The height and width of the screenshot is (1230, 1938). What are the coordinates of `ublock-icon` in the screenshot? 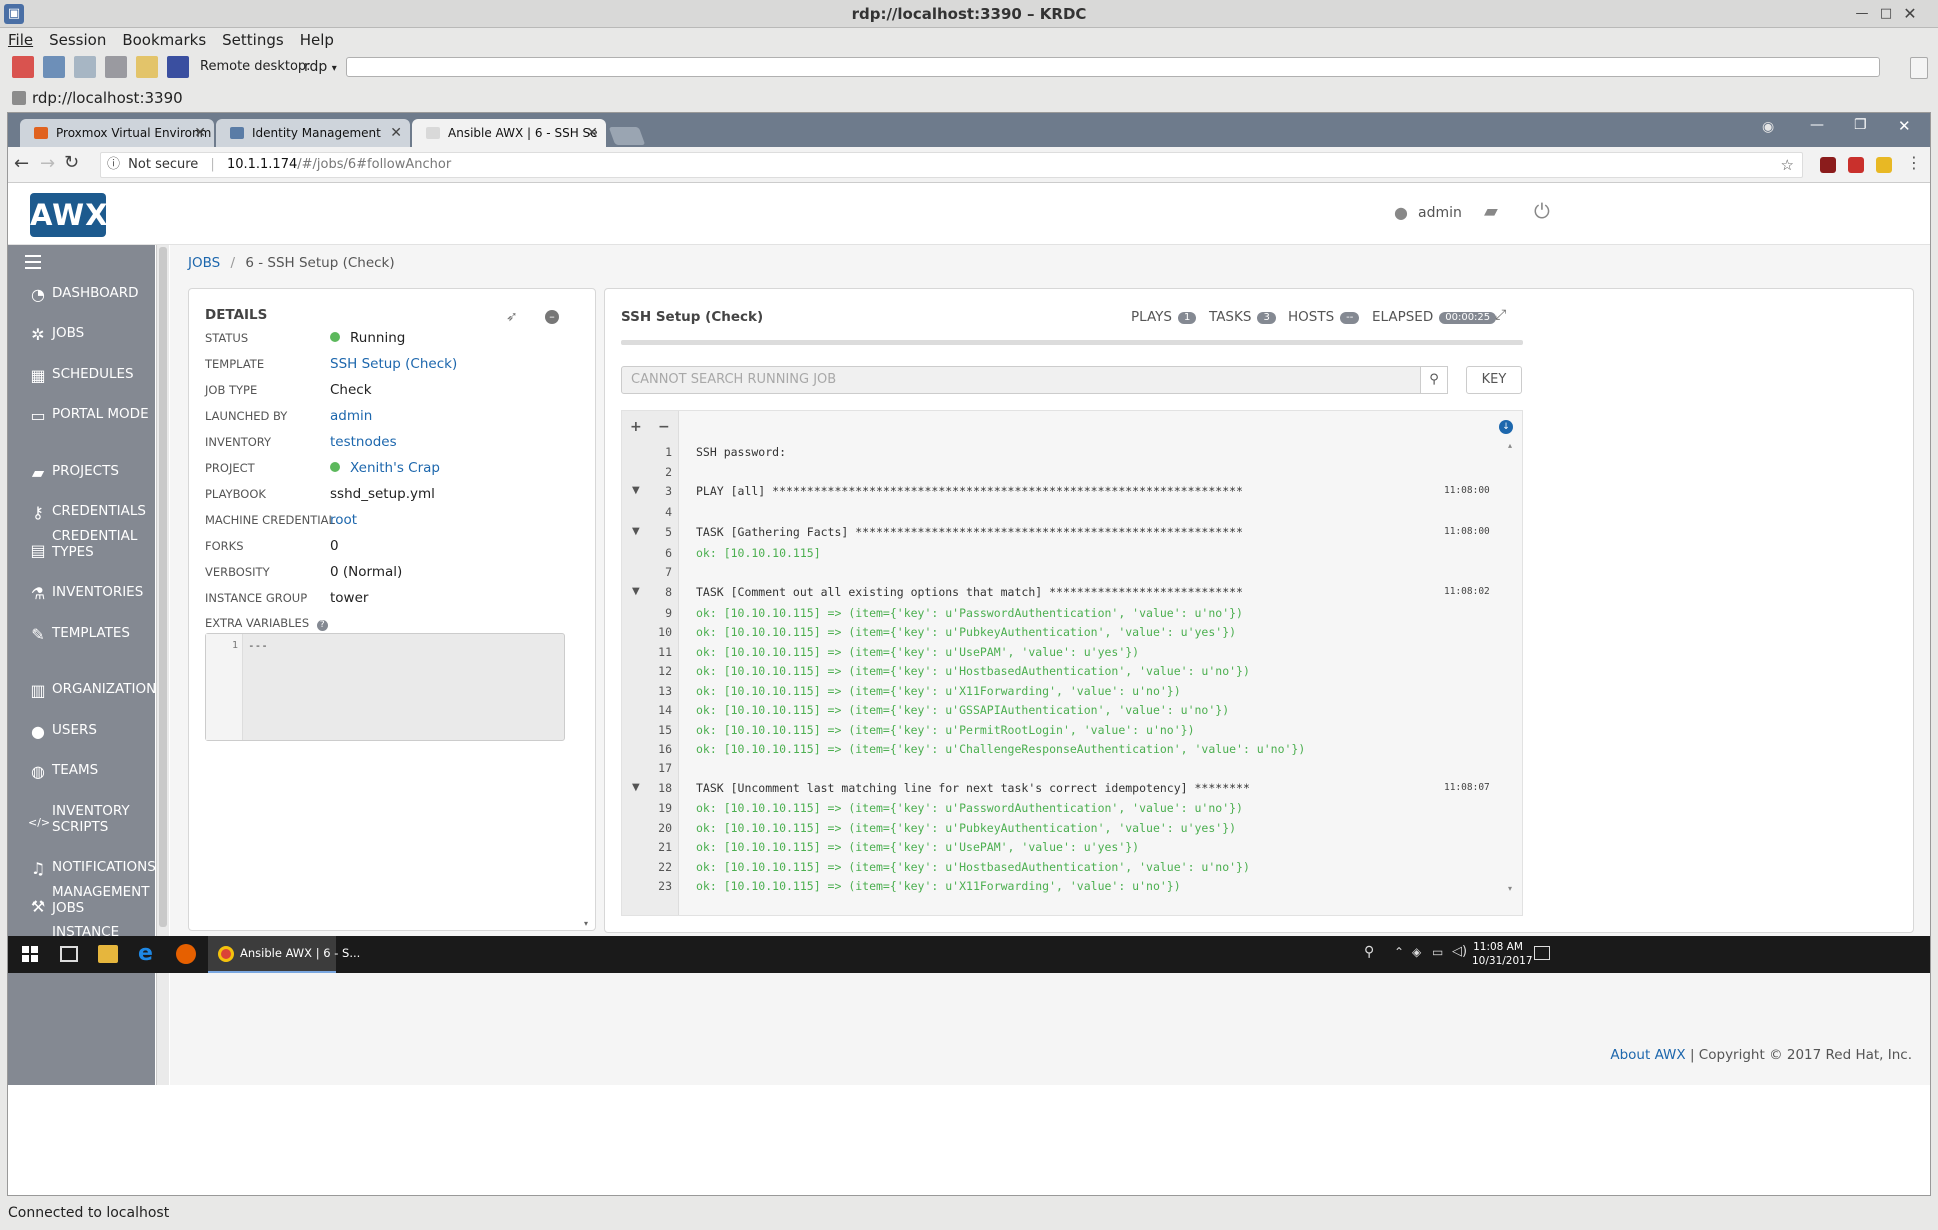 It's located at (1828, 165).